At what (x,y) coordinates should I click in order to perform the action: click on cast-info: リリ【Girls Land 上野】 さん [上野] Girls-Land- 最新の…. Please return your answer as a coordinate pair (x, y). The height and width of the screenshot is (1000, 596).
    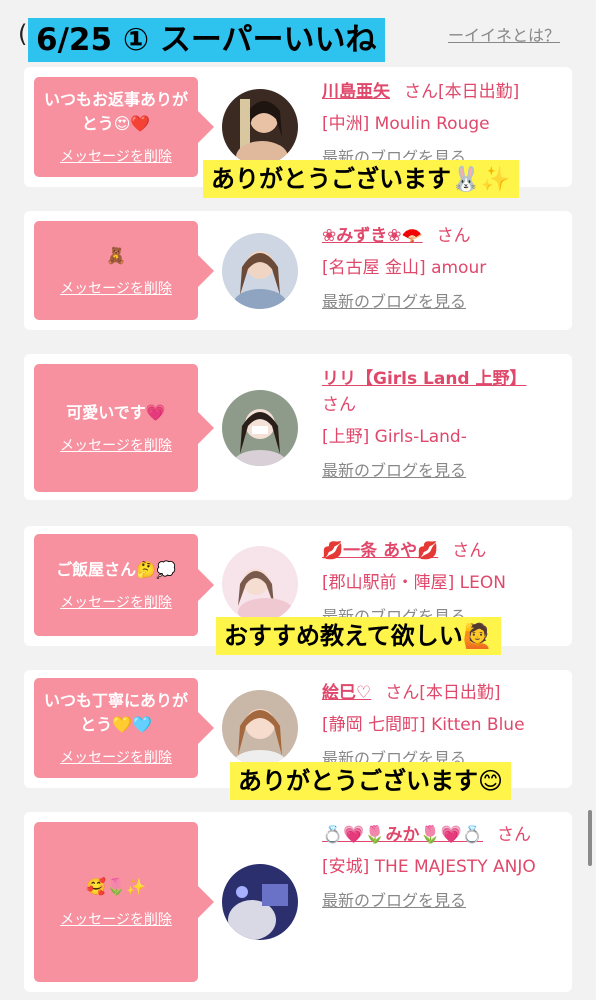
    Looking at the image, I should click on (443, 424).